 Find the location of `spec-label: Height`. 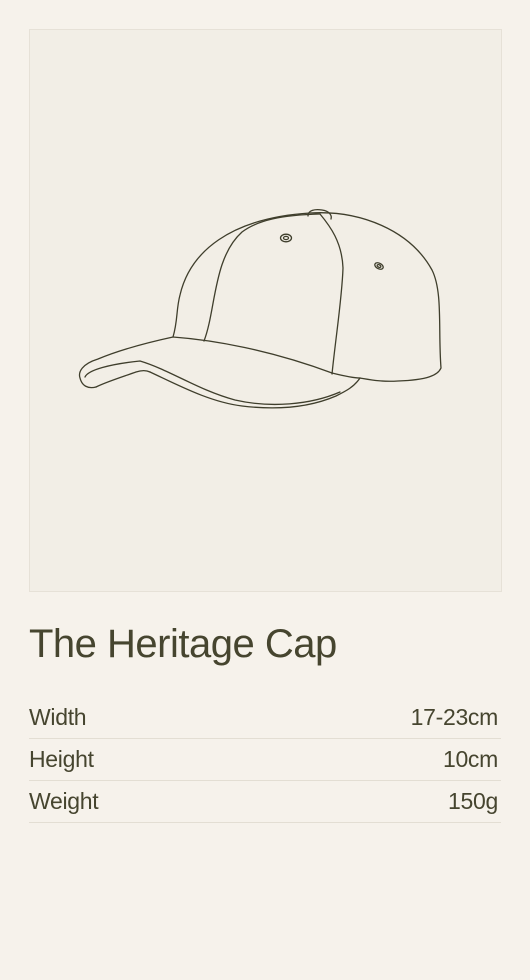

spec-label: Height is located at coordinates (61, 759).